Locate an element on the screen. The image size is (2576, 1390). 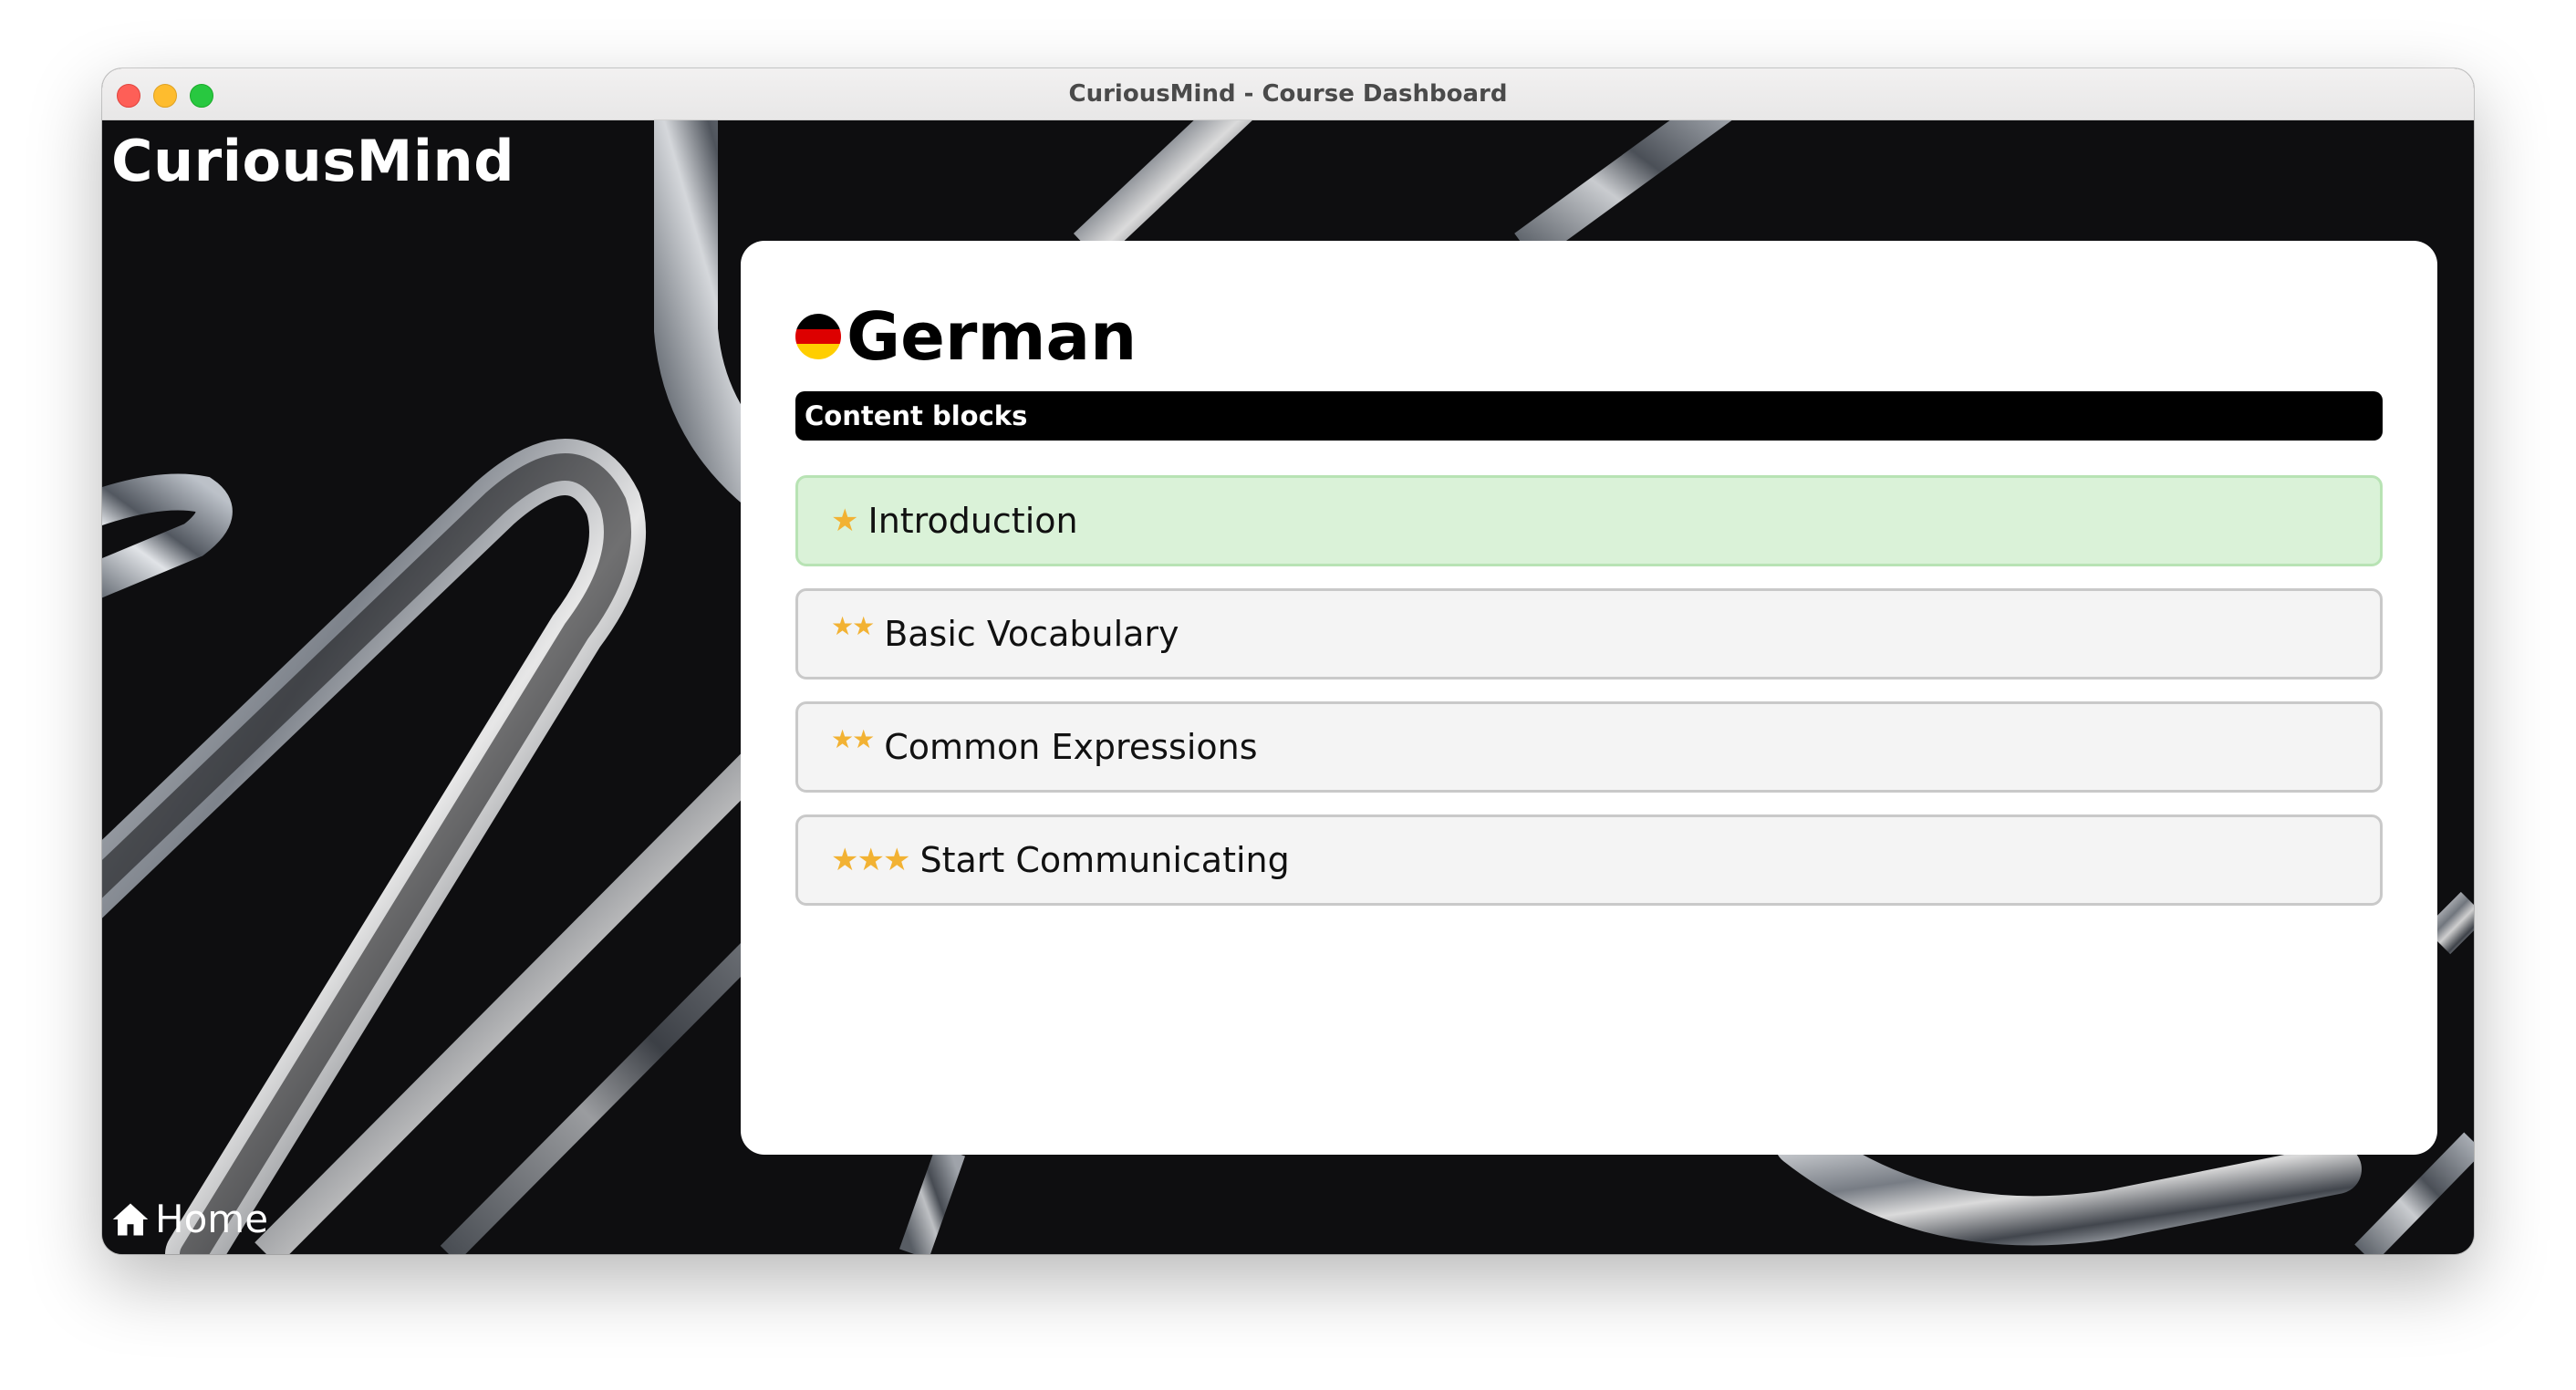
home-label: Home is located at coordinates (212, 1219).